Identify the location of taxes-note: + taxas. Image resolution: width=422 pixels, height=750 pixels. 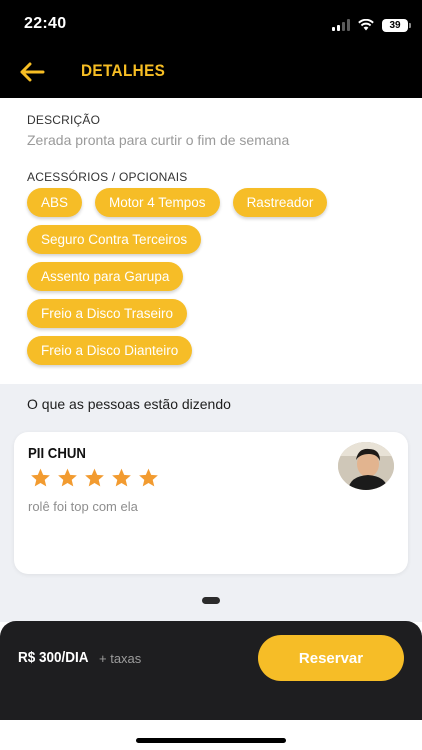
(120, 658).